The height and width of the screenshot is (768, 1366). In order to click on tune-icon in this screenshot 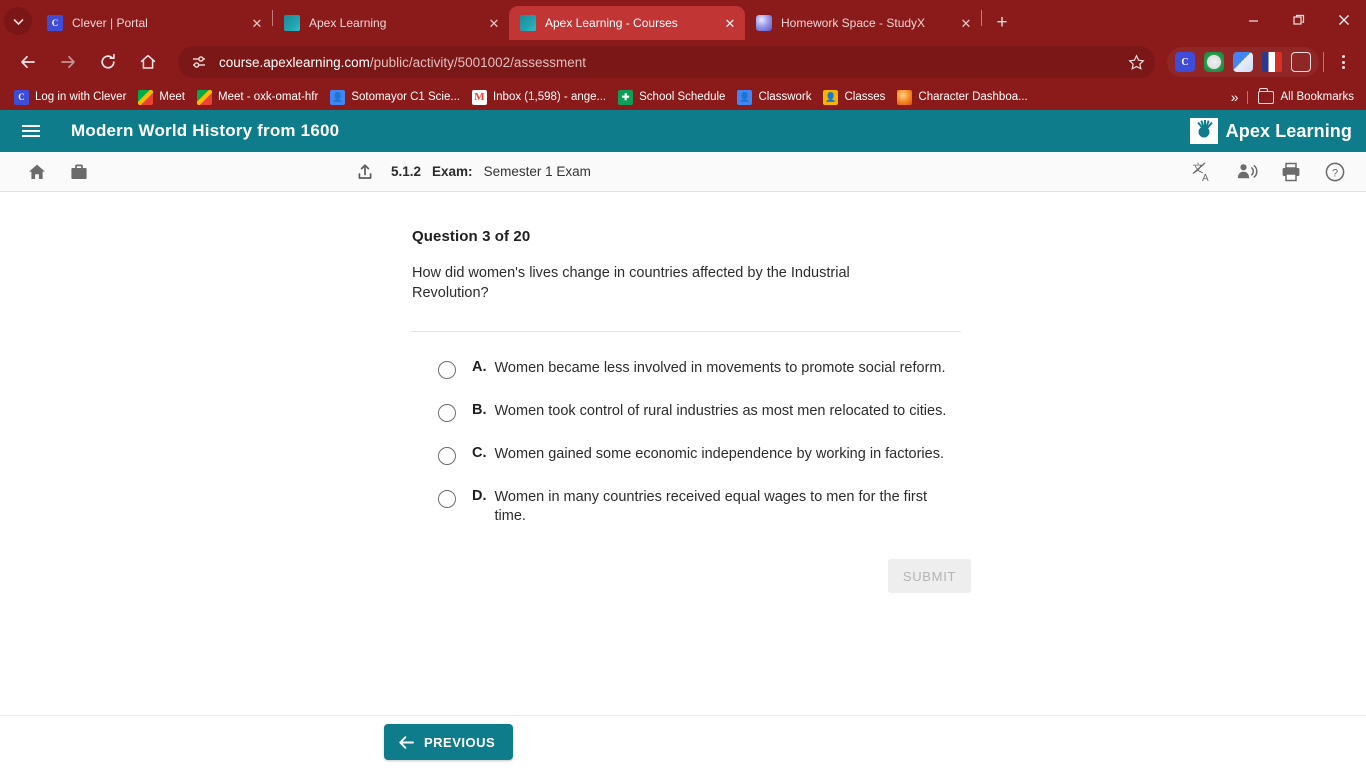, I will do `click(199, 62)`.